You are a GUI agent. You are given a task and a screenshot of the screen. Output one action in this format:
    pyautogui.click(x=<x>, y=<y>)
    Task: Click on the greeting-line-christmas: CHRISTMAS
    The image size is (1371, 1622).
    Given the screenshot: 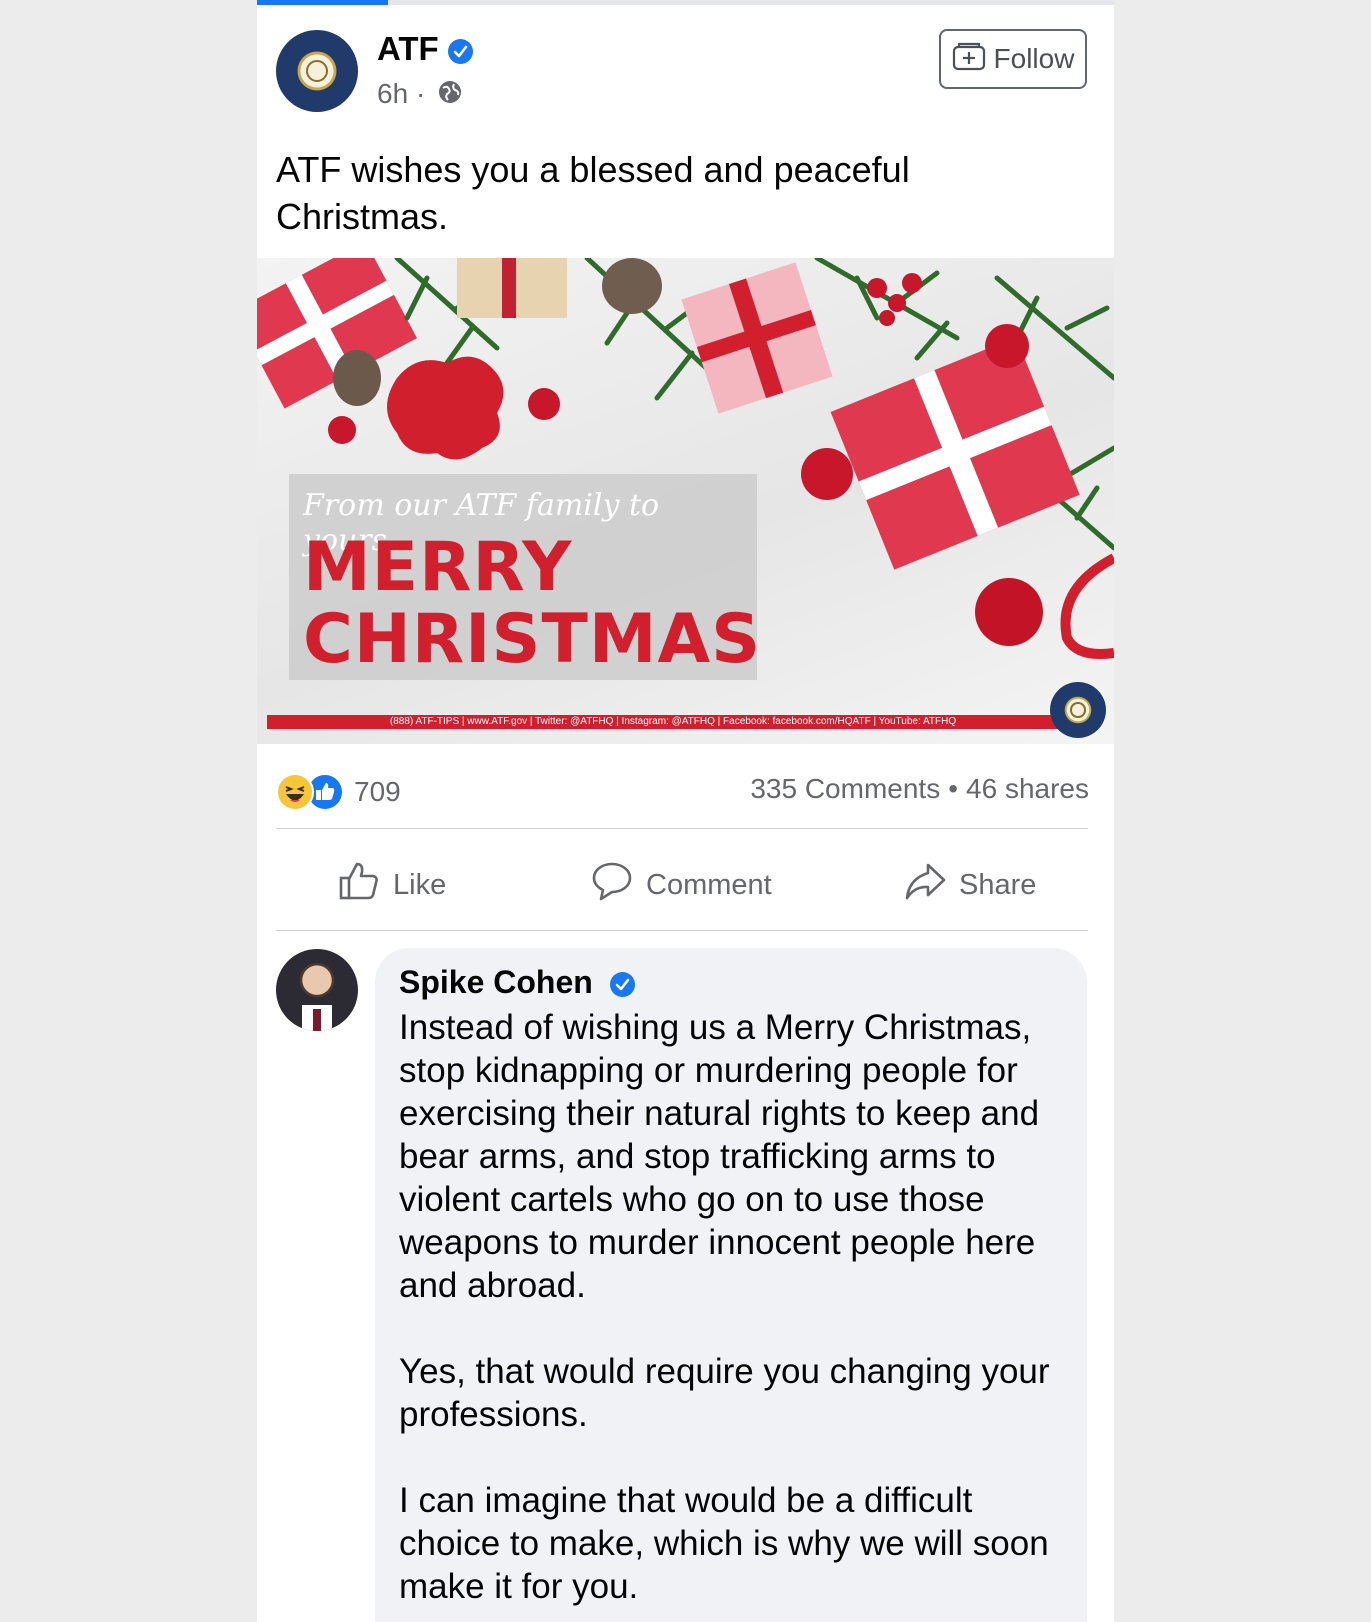 What is the action you would take?
    pyautogui.click(x=532, y=639)
    